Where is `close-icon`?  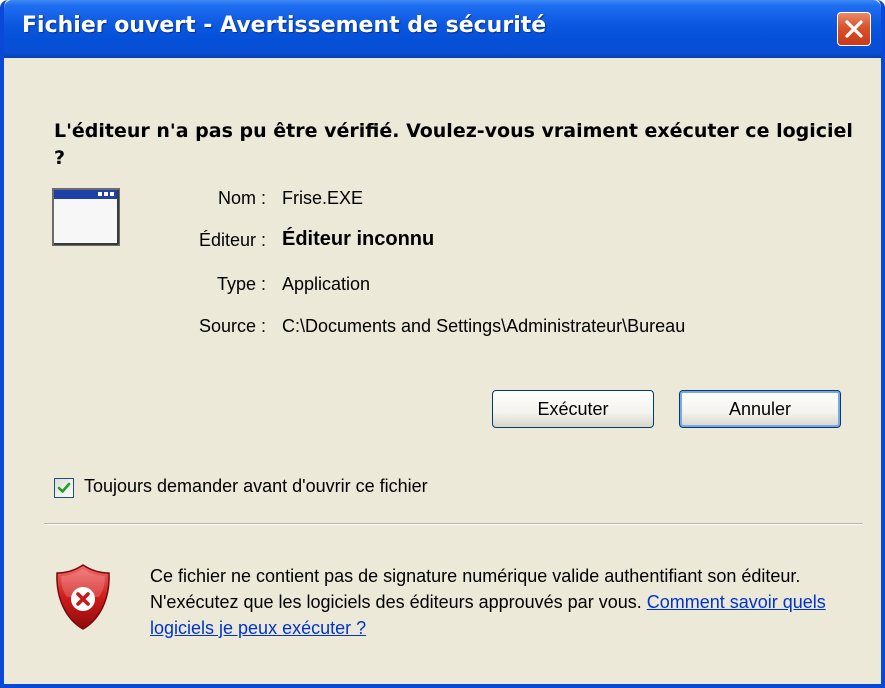 close-icon is located at coordinates (854, 29).